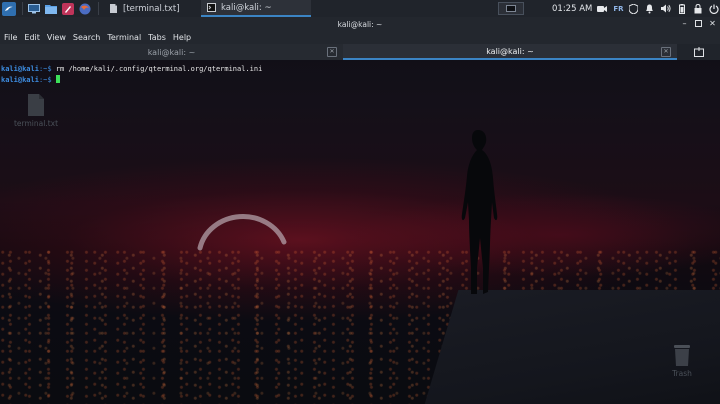  I want to click on shield-icon, so click(634, 8).